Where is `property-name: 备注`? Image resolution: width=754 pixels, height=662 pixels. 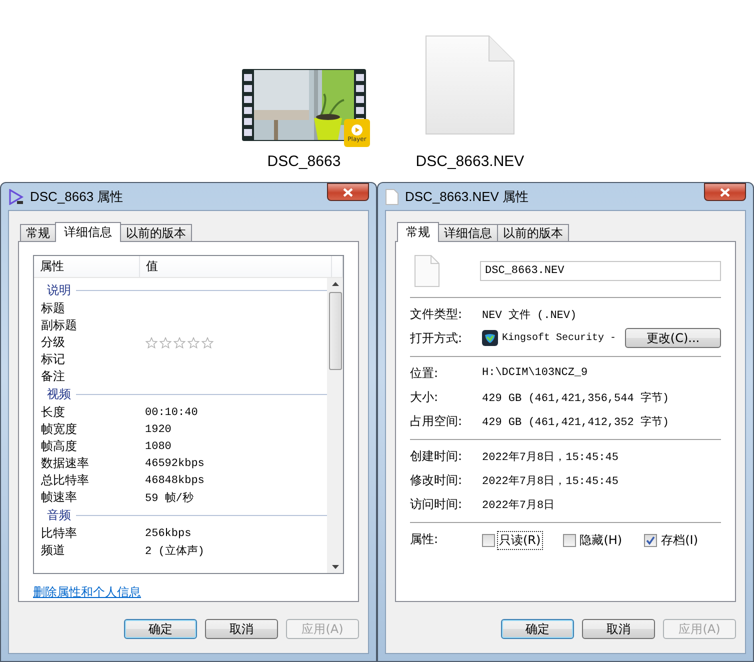
property-name: 备注 is located at coordinates (53, 376).